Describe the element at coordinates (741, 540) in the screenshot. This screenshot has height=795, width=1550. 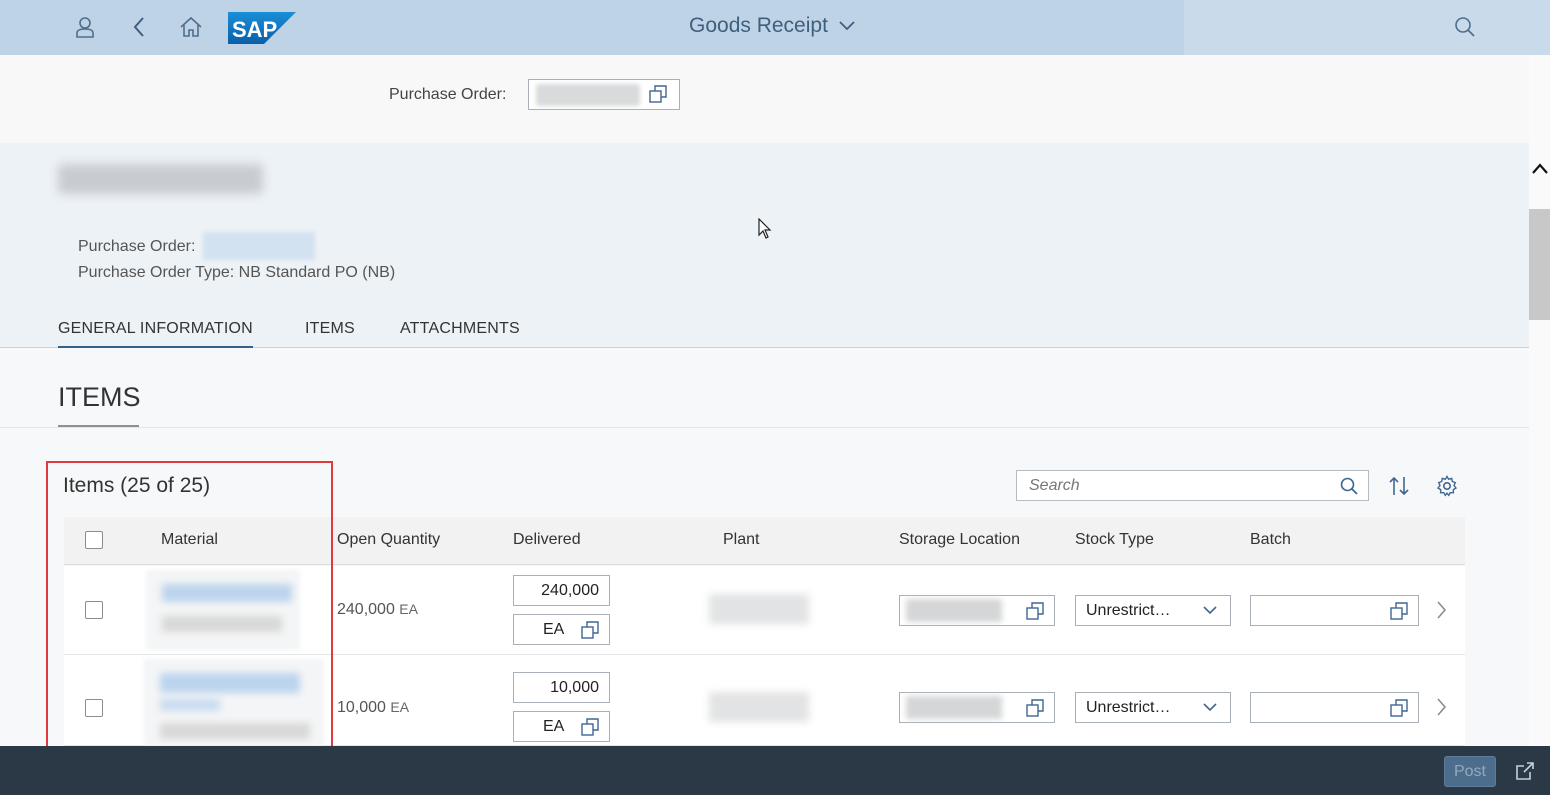
I see `column-header-plant: Plant` at that location.